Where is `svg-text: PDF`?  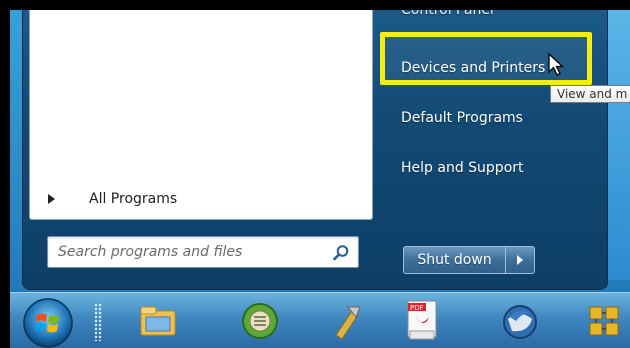 svg-text: PDF is located at coordinates (417, 308).